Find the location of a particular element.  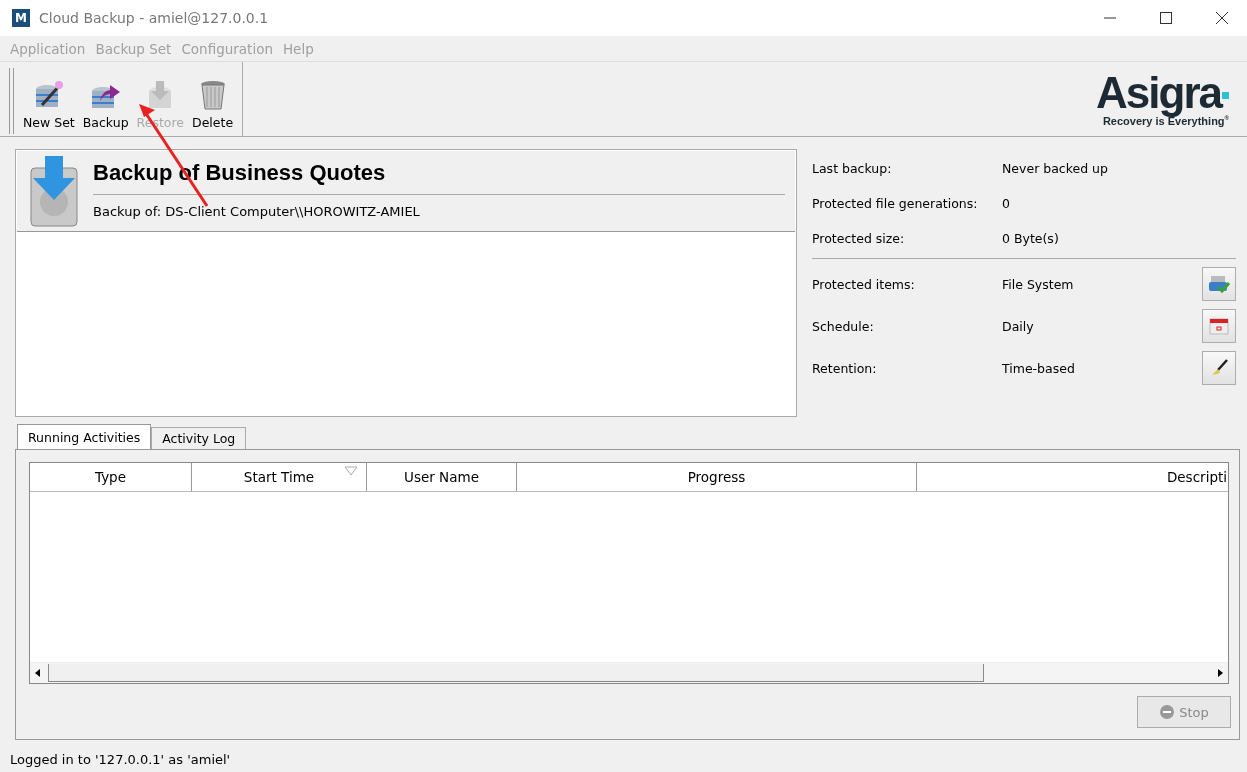

calendar-icon is located at coordinates (1219, 326).